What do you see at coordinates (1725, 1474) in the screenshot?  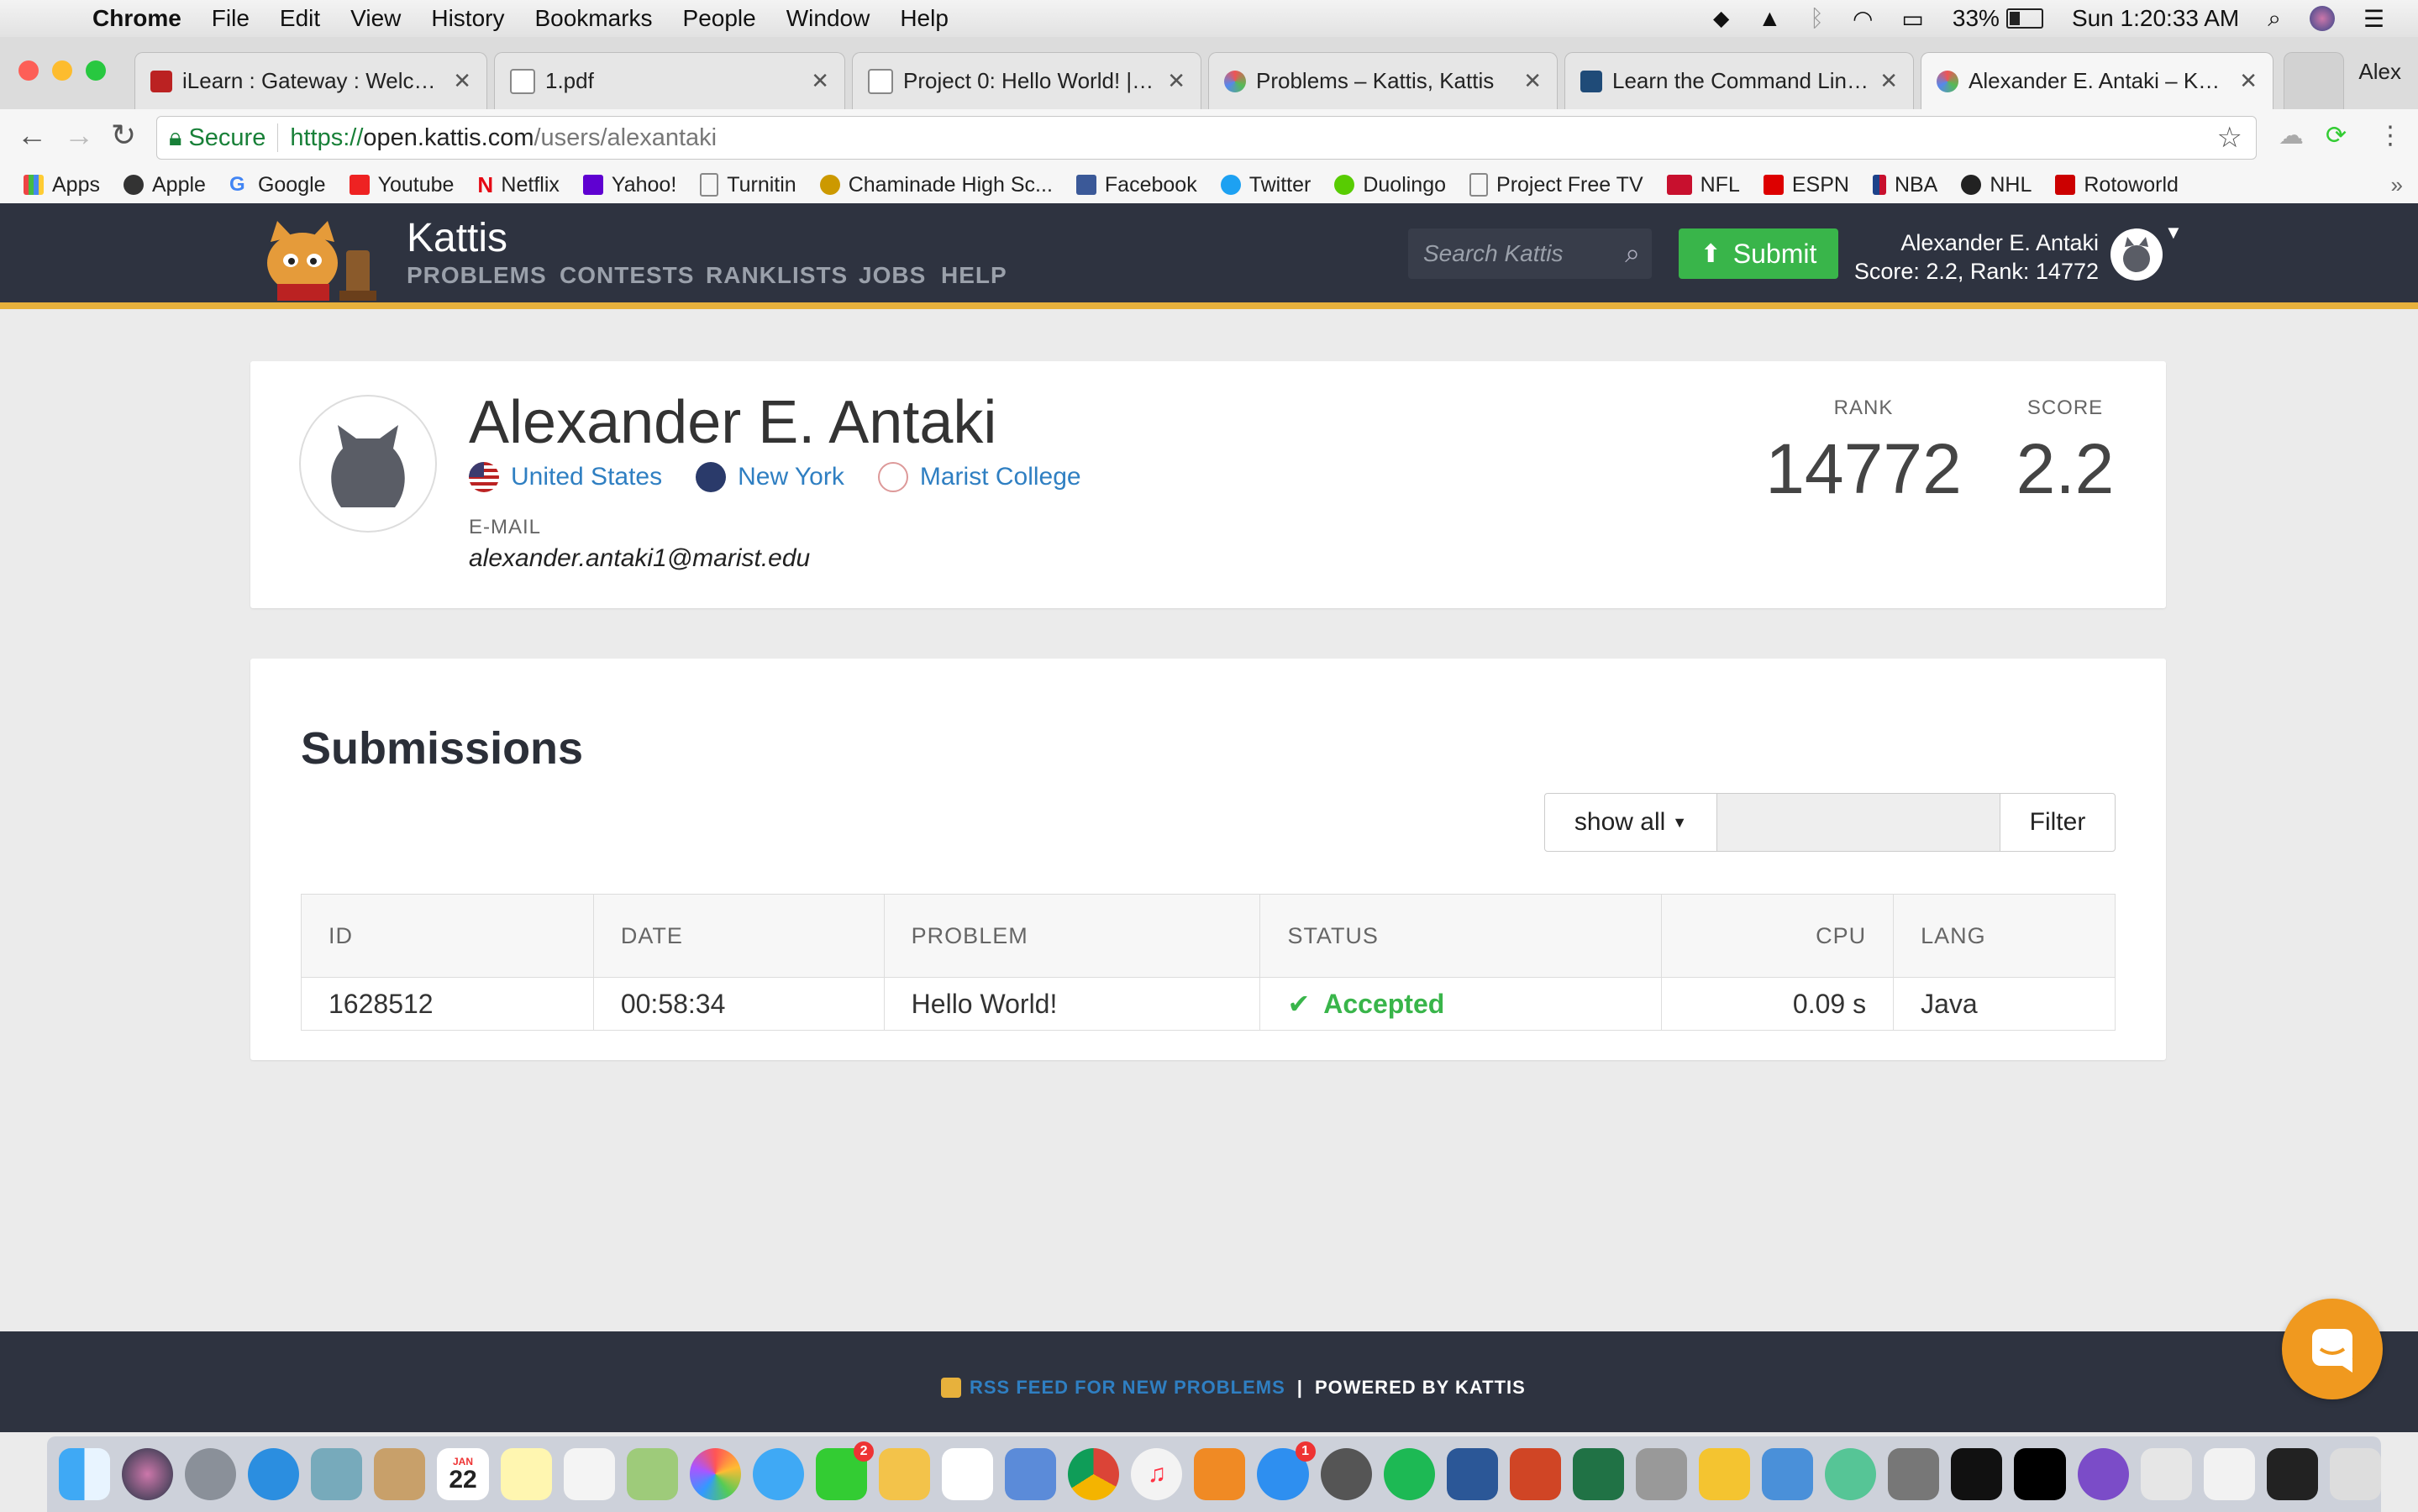 I see `wireless-diagnostics-icon` at bounding box center [1725, 1474].